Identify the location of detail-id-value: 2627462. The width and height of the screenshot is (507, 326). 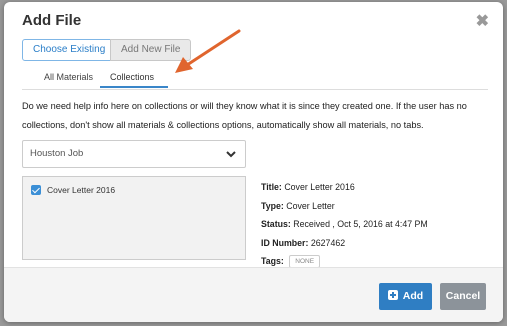
(328, 242).